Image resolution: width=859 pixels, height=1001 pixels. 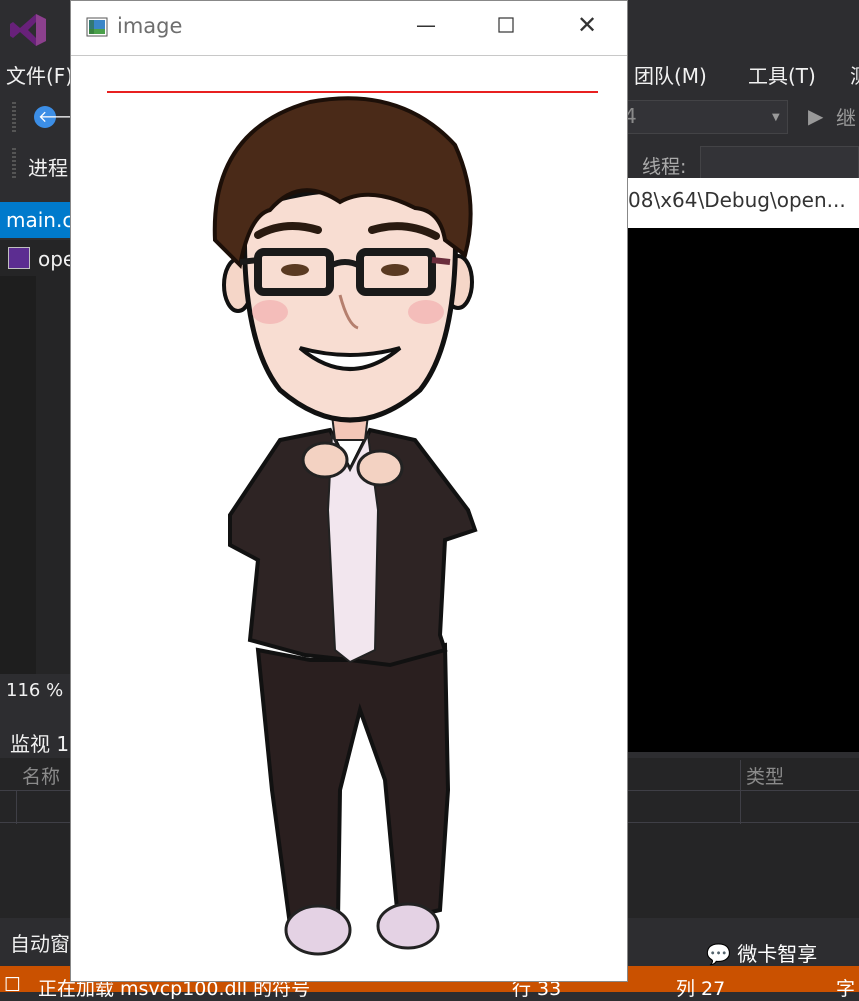 What do you see at coordinates (18, 475) in the screenshot?
I see `editor-gutter` at bounding box center [18, 475].